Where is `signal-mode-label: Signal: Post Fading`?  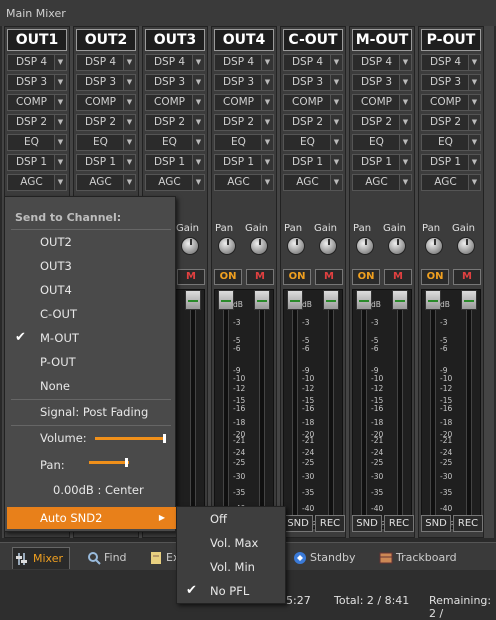 signal-mode-label: Signal: Post Fading is located at coordinates (94, 412).